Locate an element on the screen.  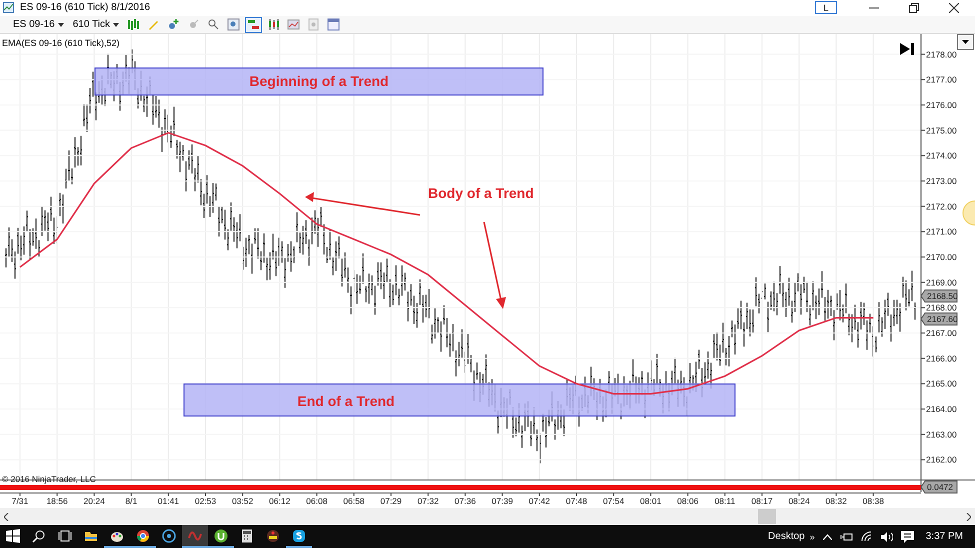
wave-icon is located at coordinates (195, 535).